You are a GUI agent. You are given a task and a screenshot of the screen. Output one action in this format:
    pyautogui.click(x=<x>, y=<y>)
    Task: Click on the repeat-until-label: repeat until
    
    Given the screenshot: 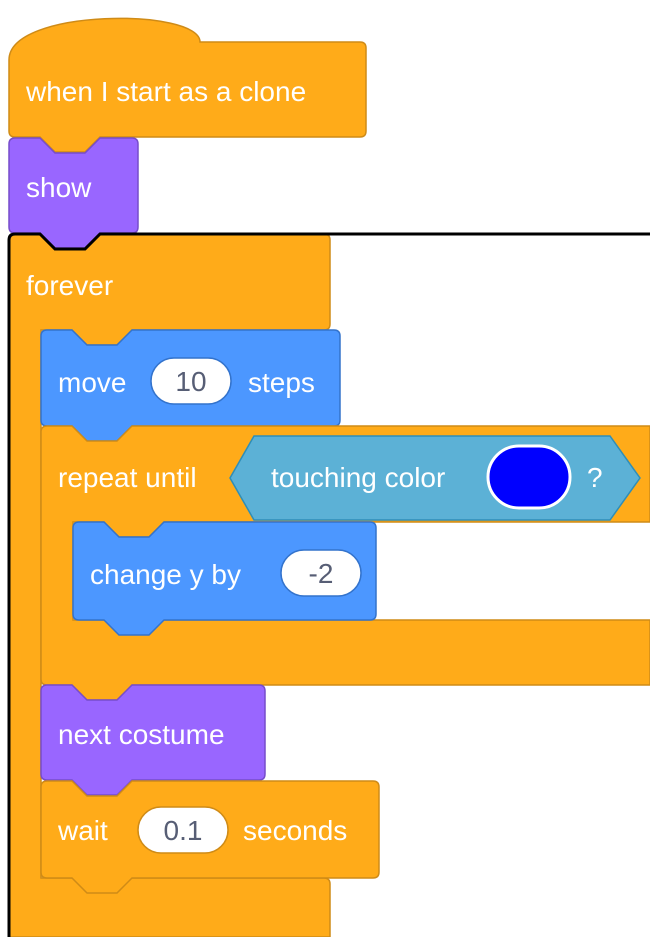 What is the action you would take?
    pyautogui.click(x=127, y=477)
    